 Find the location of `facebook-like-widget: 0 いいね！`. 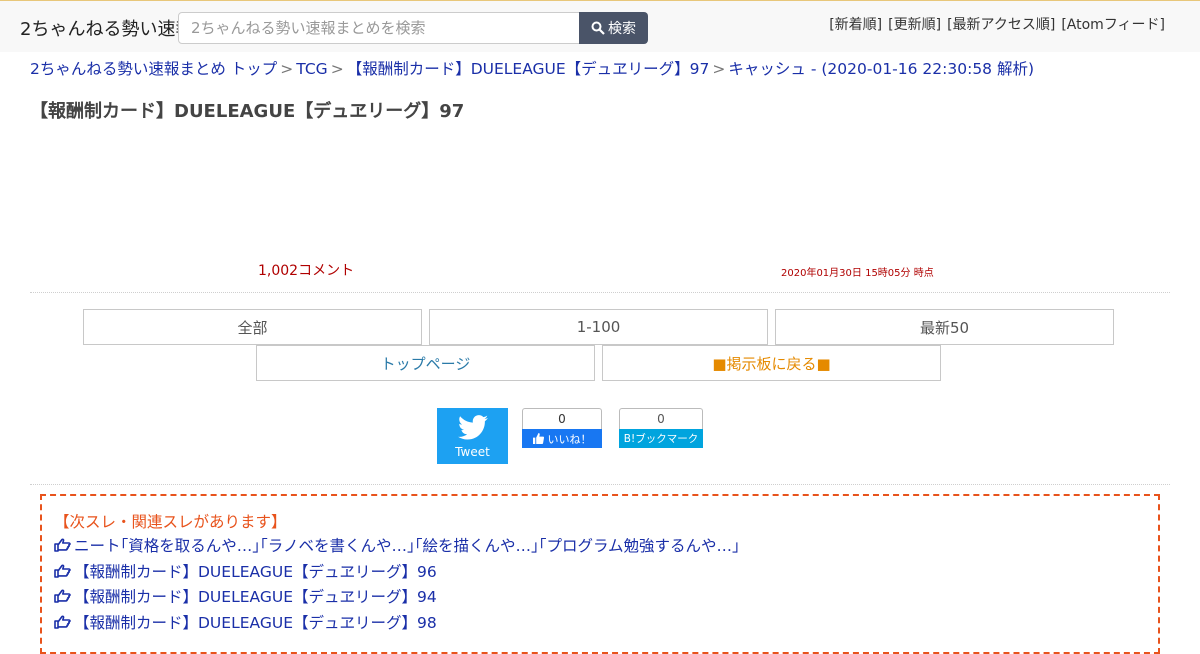

facebook-like-widget: 0 いいね！ is located at coordinates (562, 428).